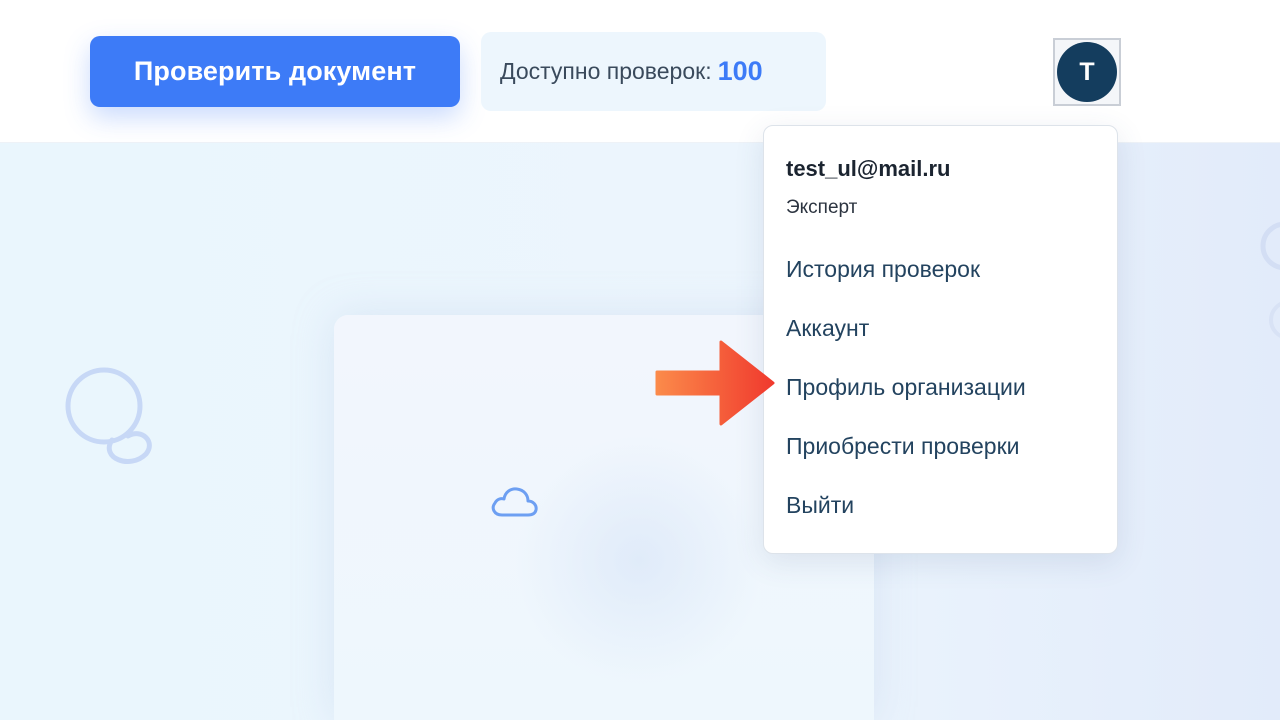 This screenshot has height=720, width=1280. I want to click on user-role: Эксперт, so click(822, 207).